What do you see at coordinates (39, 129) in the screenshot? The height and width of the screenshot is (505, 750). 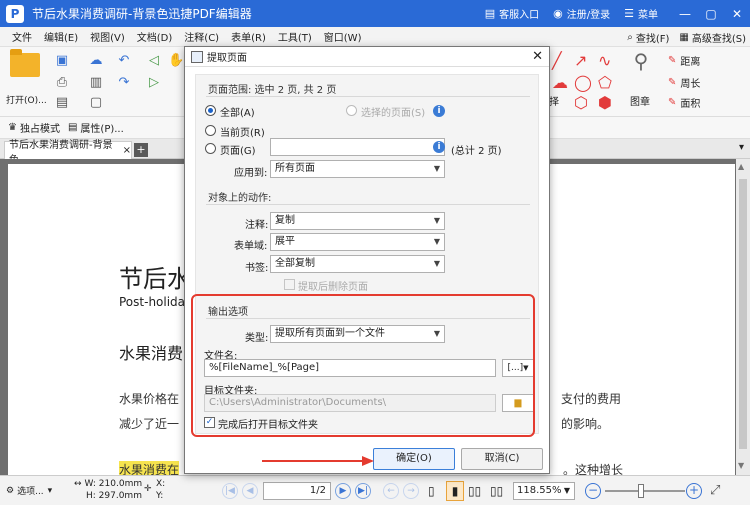 I see `exclusive-mode-label: 独占模式` at bounding box center [39, 129].